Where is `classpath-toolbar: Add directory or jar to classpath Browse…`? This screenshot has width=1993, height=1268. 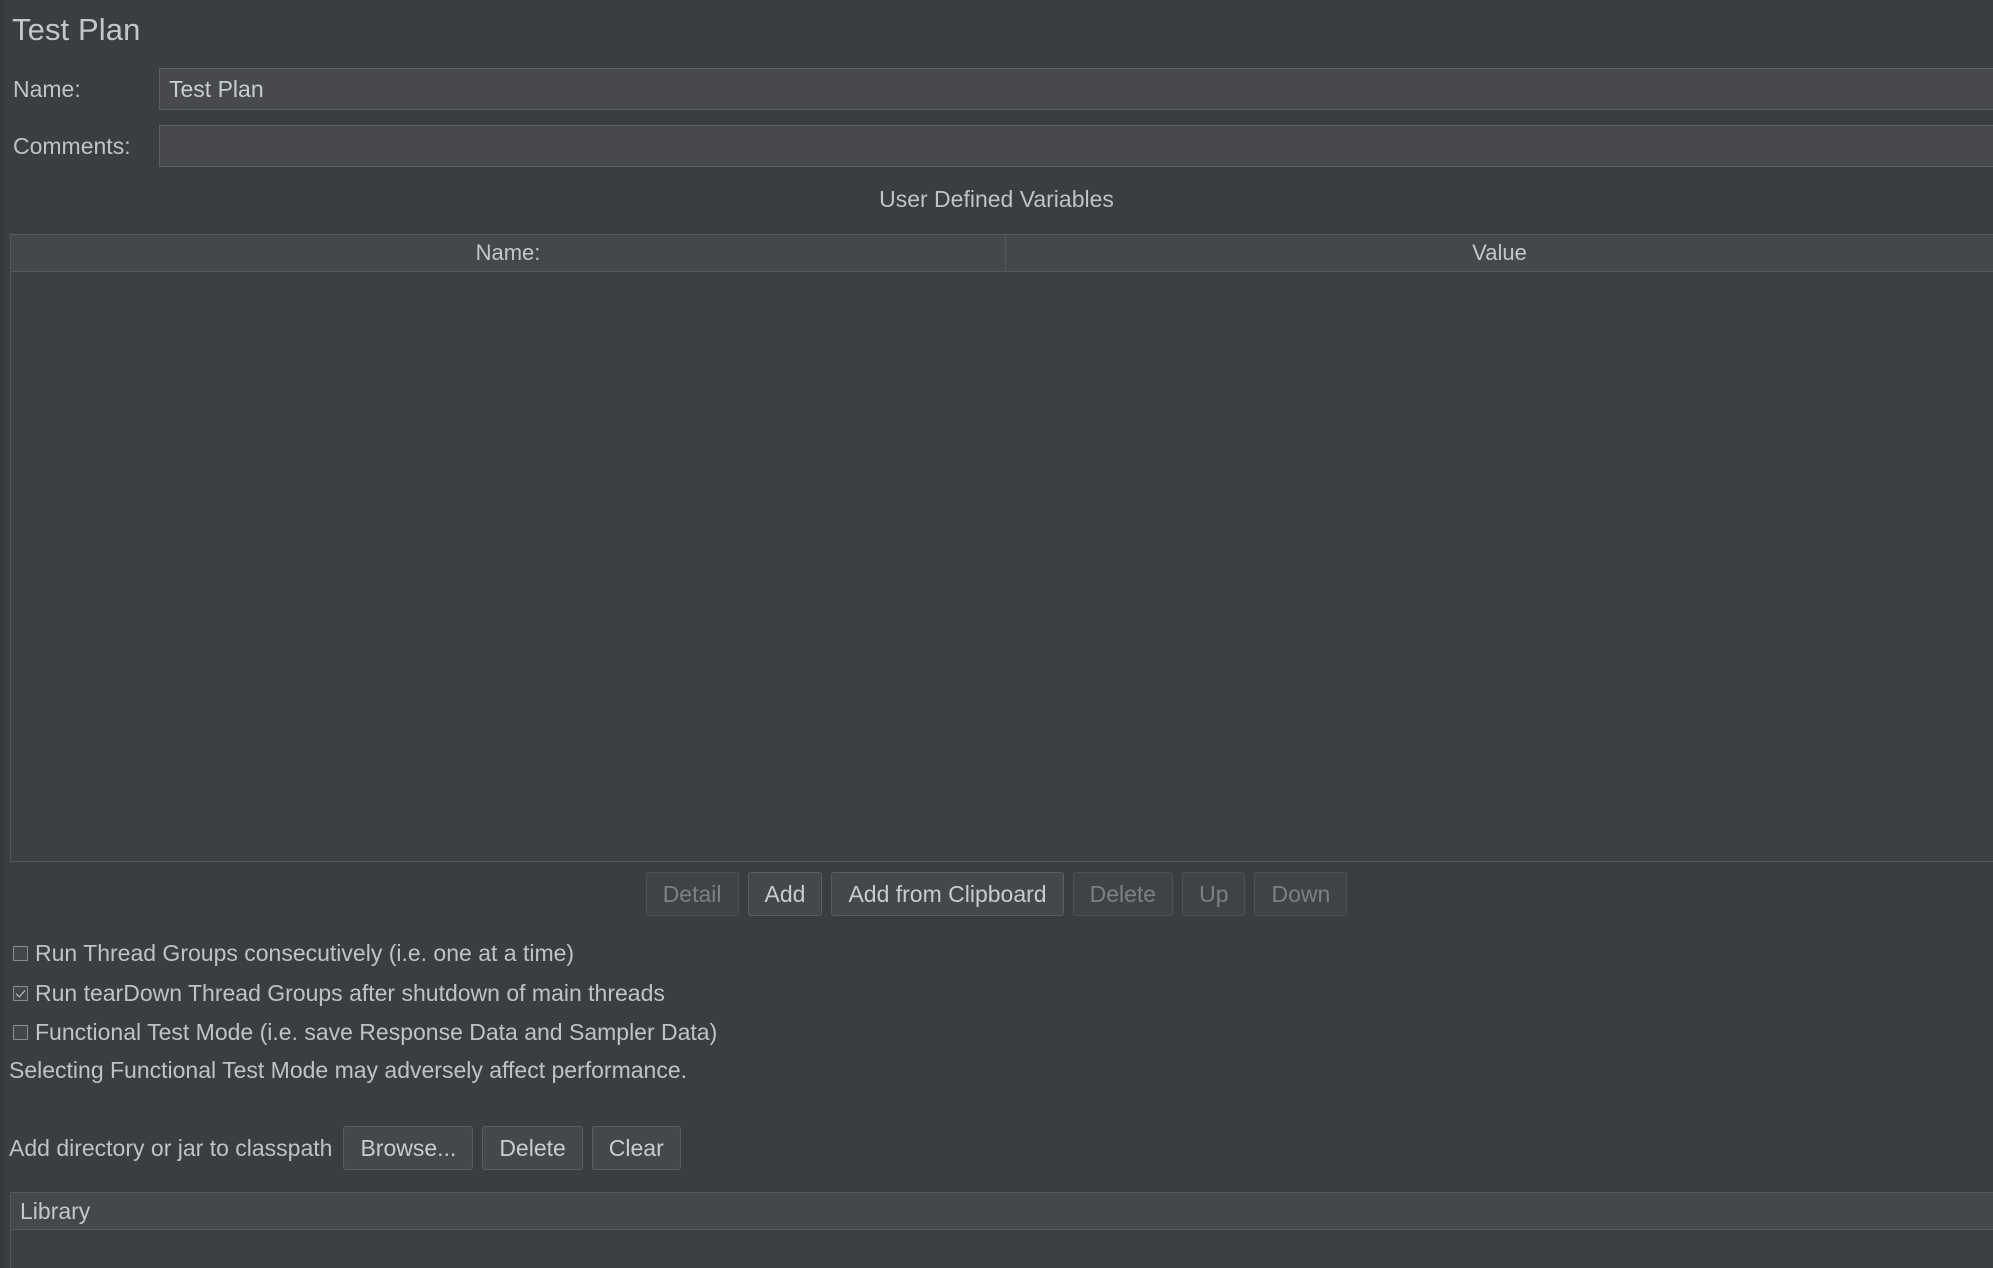
classpath-toolbar: Add directory or jar to classpath Browse… is located at coordinates (345, 1148).